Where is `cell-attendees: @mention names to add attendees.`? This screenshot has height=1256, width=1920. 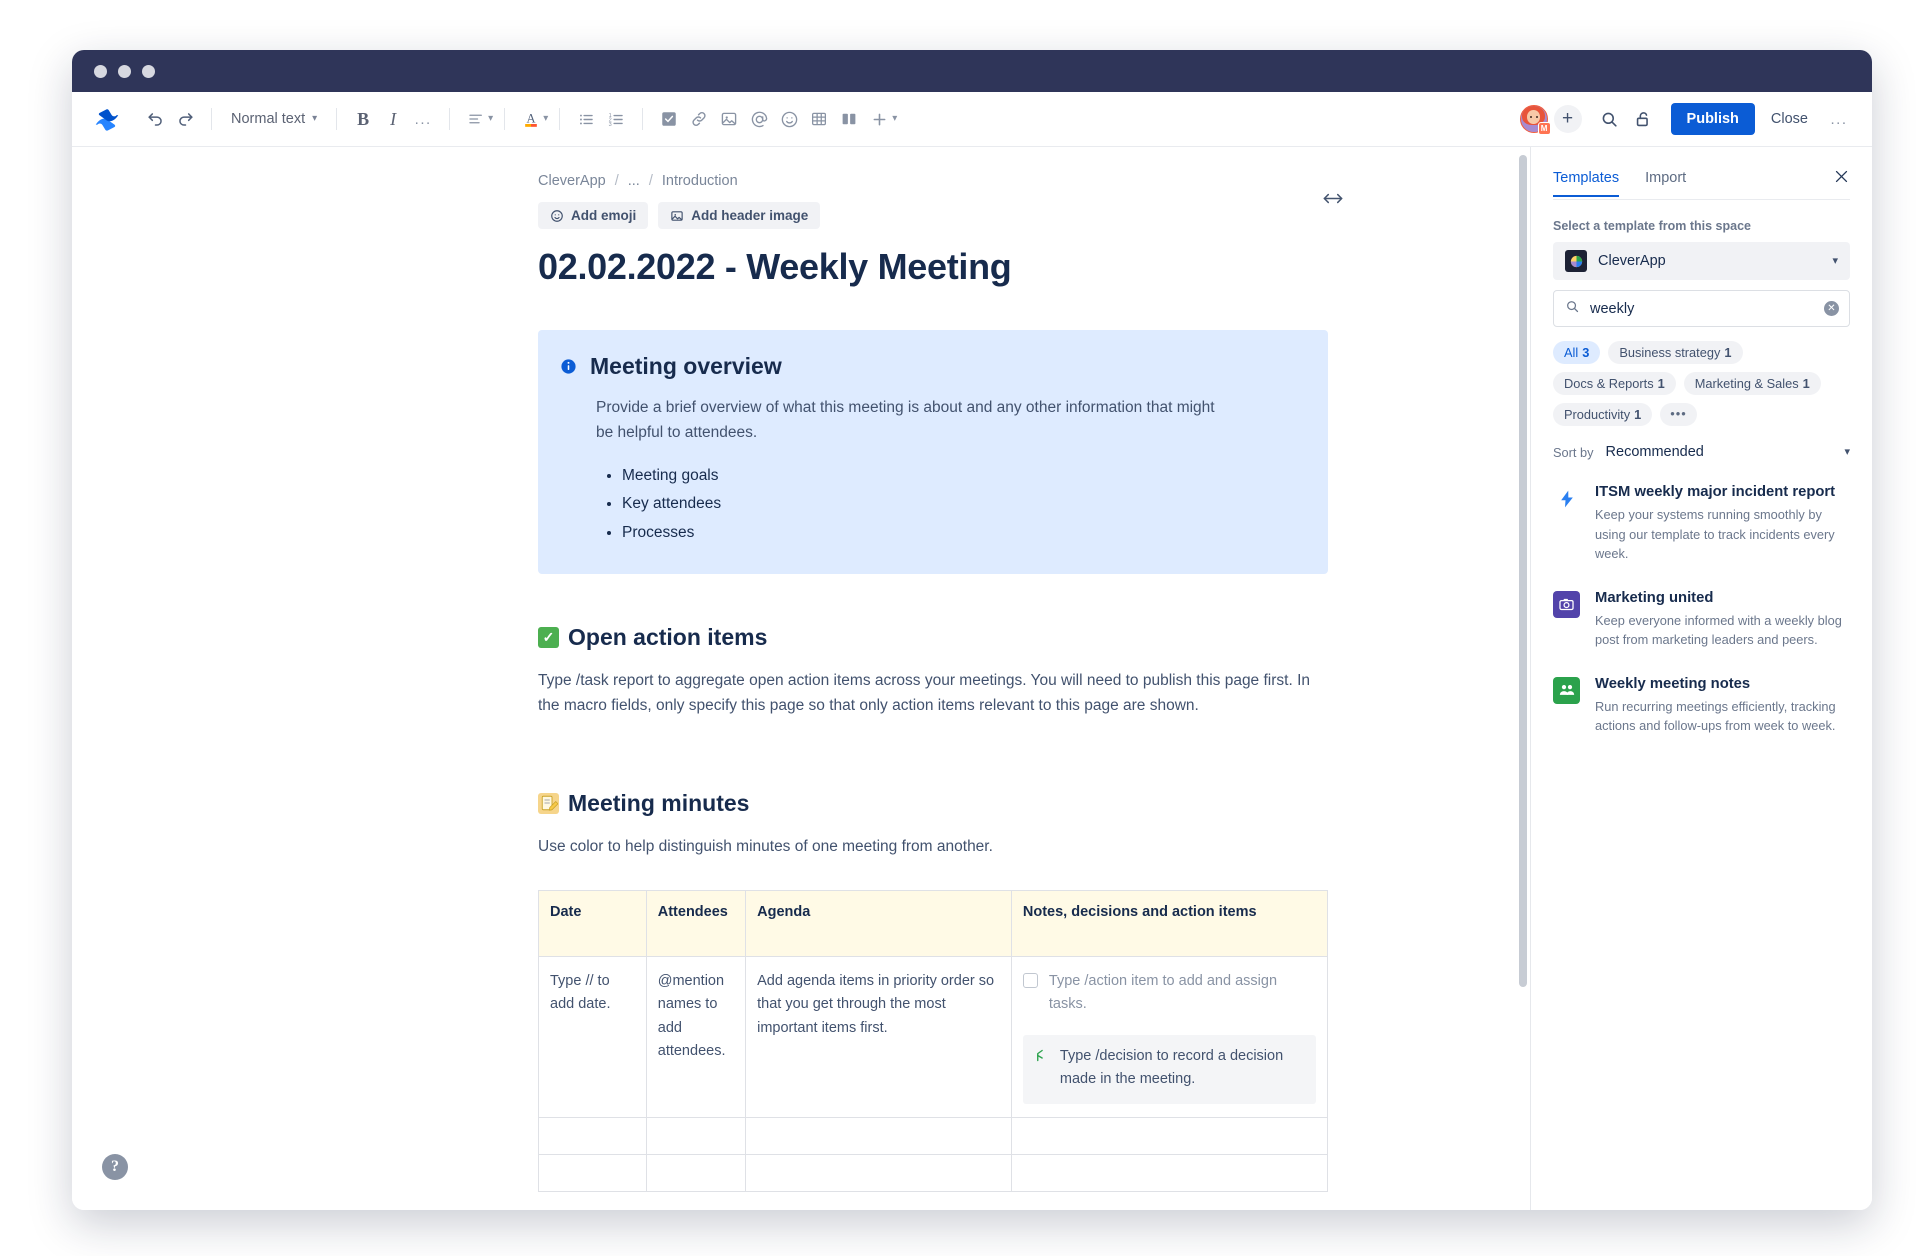 cell-attendees: @mention names to add attendees. is located at coordinates (696, 1036).